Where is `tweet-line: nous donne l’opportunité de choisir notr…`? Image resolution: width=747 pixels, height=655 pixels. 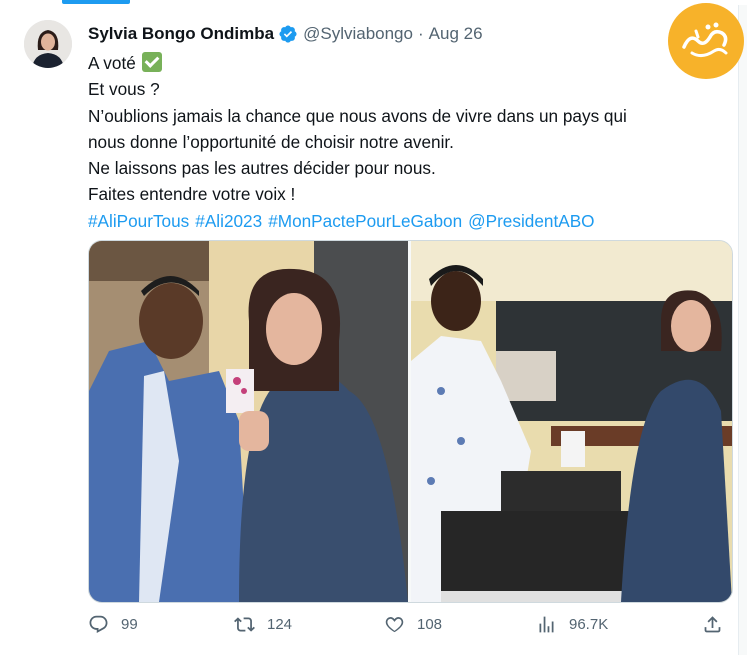 tweet-line: nous donne l’opportunité de choisir notr… is located at coordinates (271, 141).